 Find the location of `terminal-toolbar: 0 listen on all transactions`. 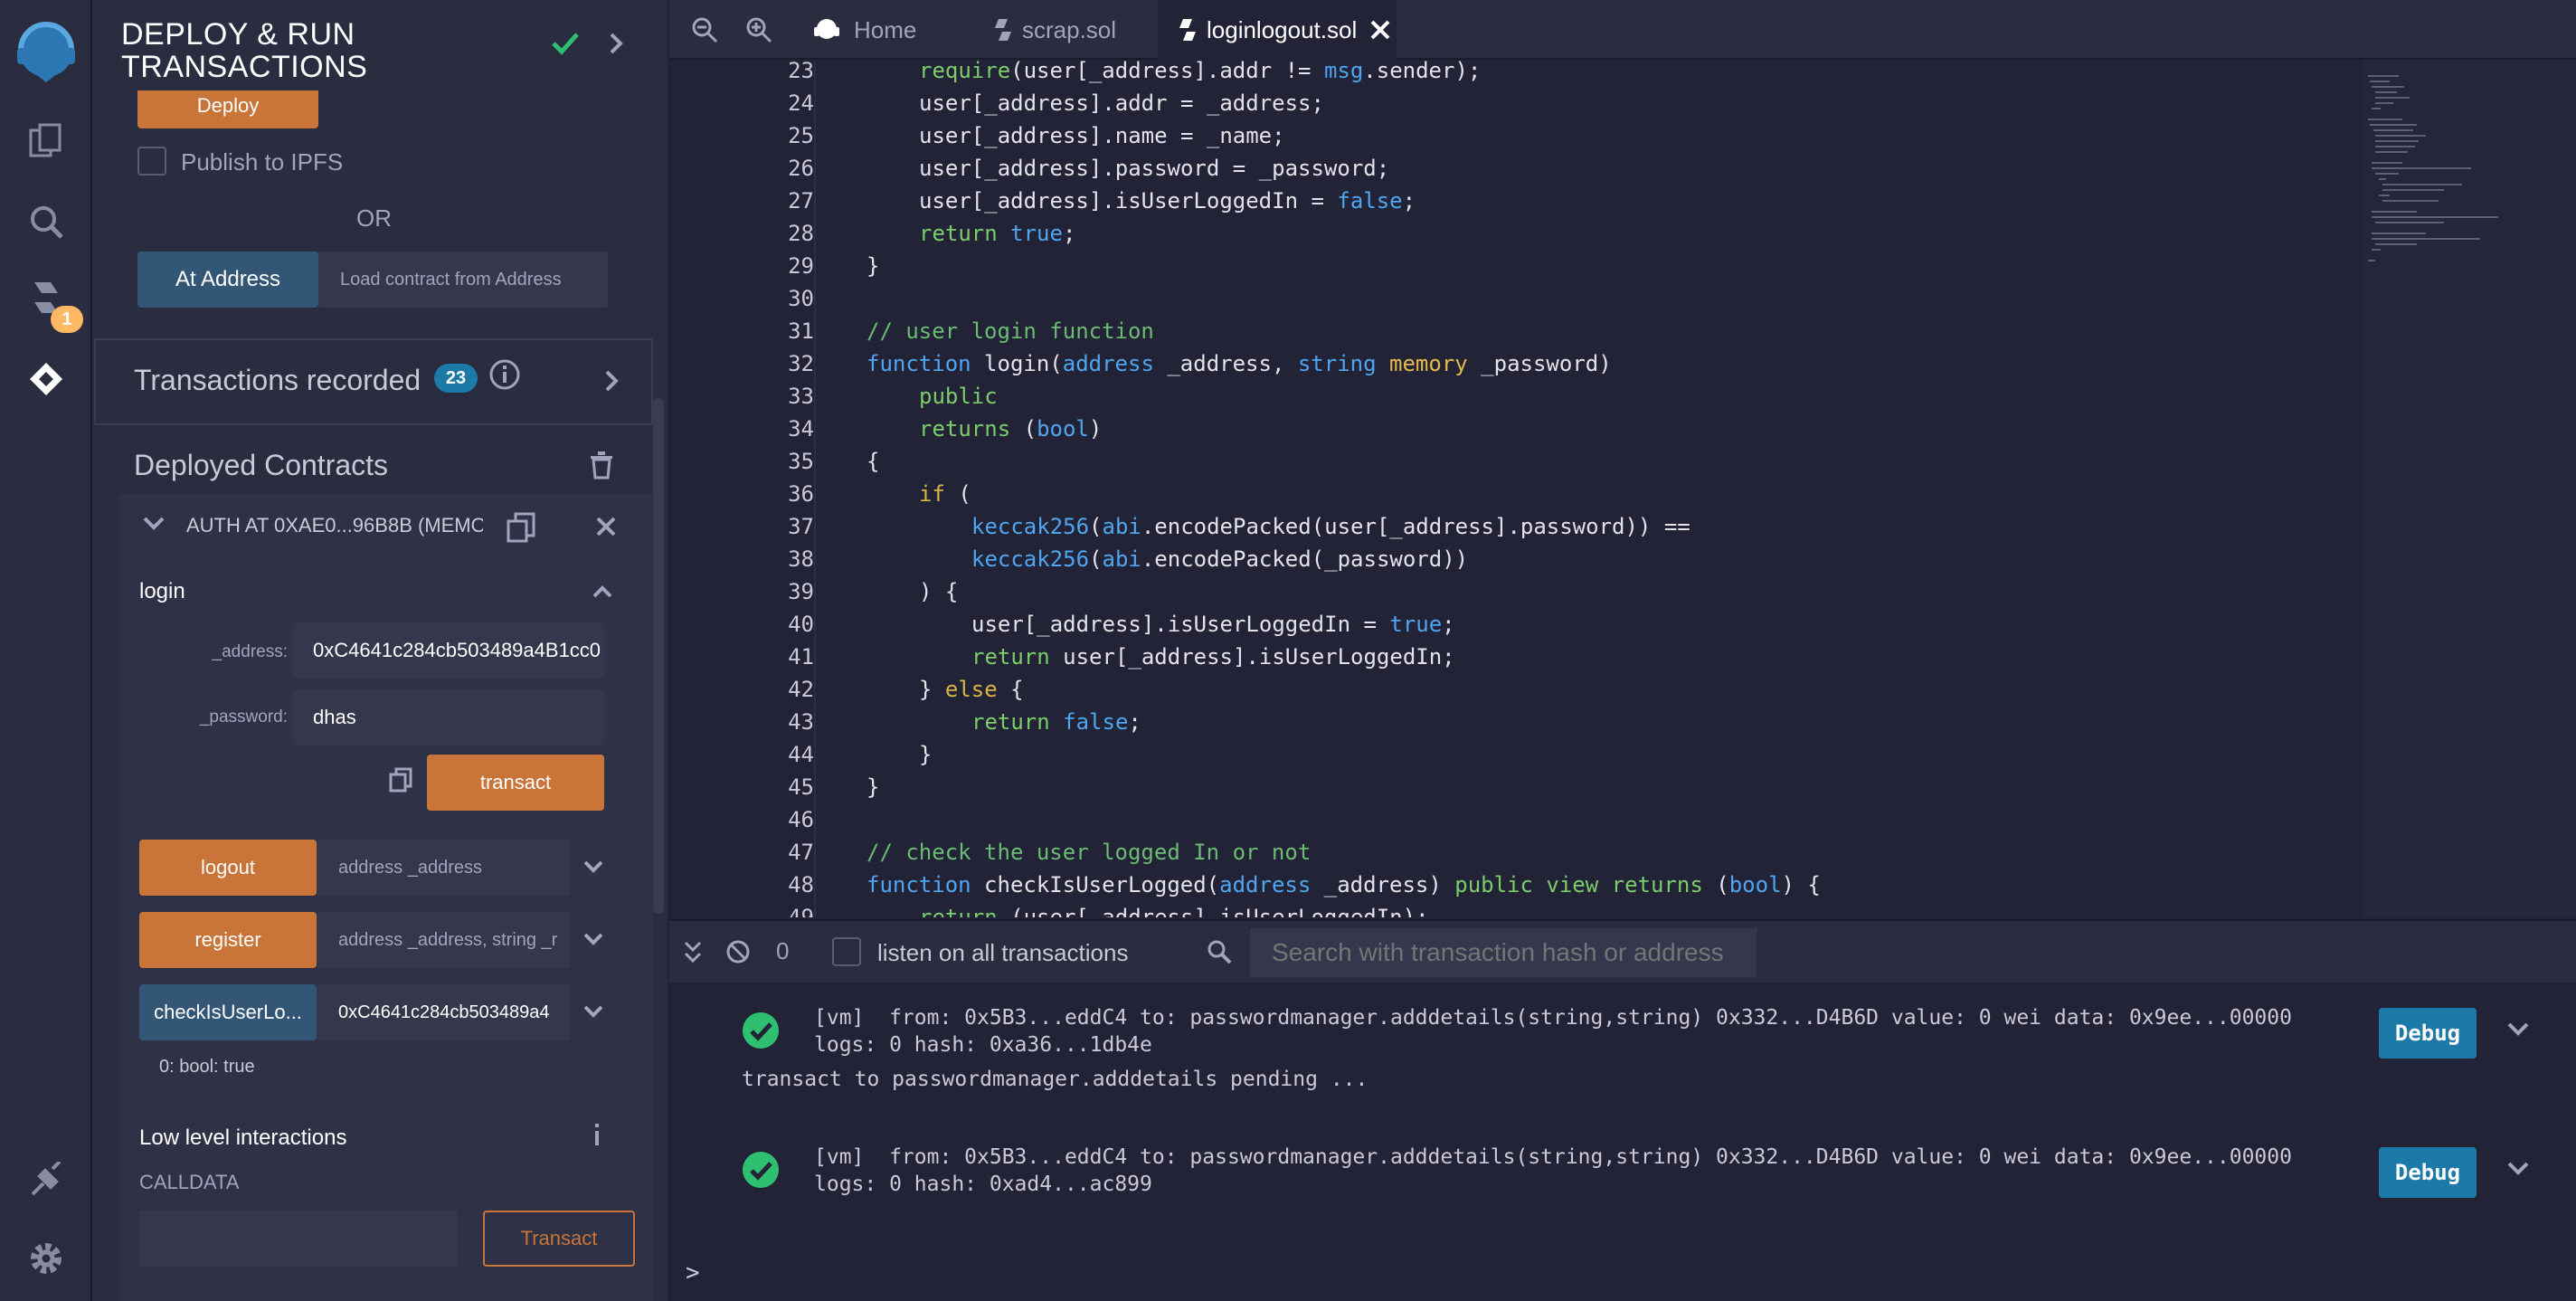

terminal-toolbar: 0 listen on all transactions is located at coordinates (1622, 951).